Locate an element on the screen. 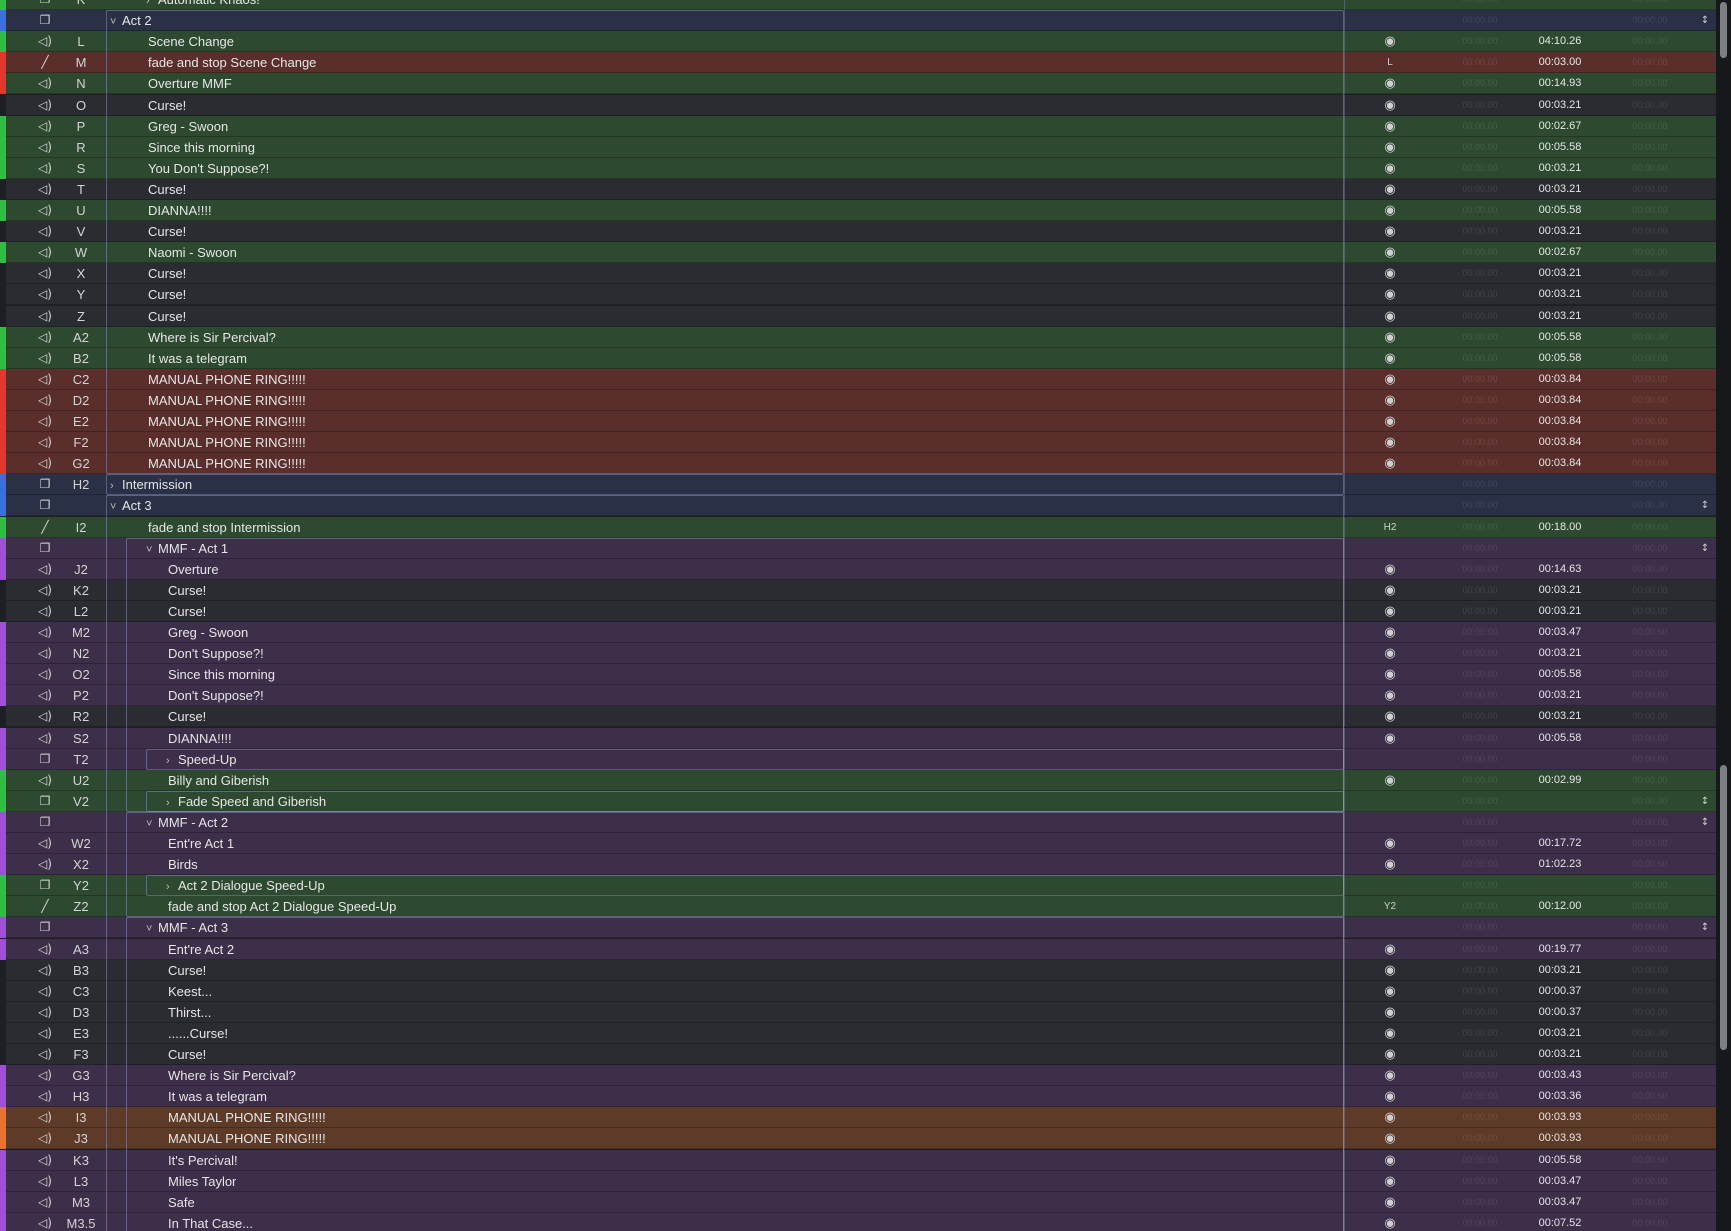 The image size is (1731, 1231). cue-name: DIANNA!!!! is located at coordinates (180, 210).